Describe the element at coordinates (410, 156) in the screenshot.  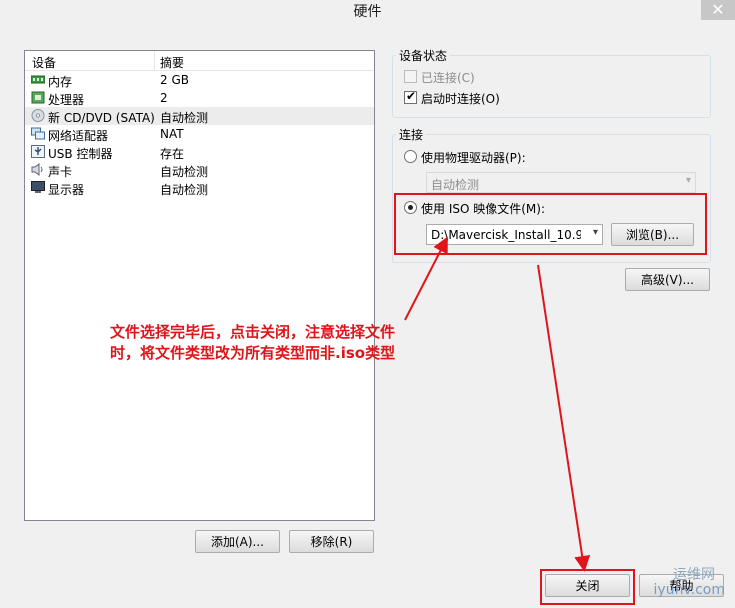
I see `physical-drive-radio` at that location.